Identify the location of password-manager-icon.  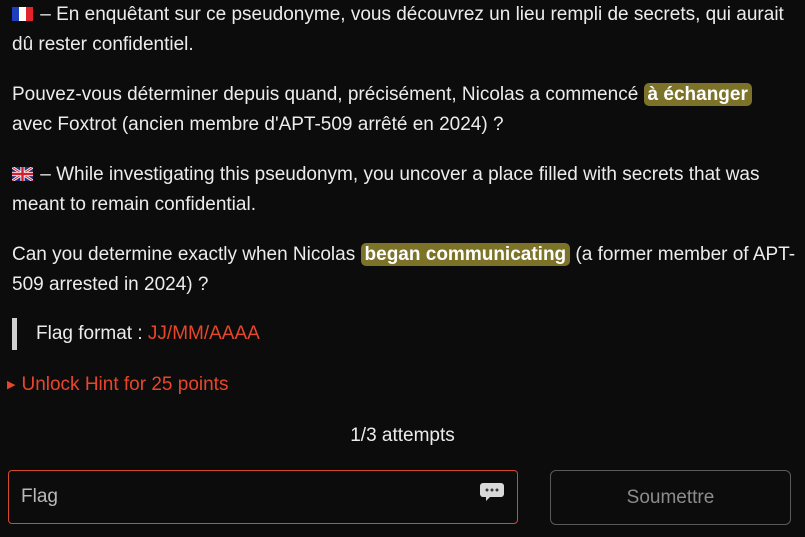
(492, 492).